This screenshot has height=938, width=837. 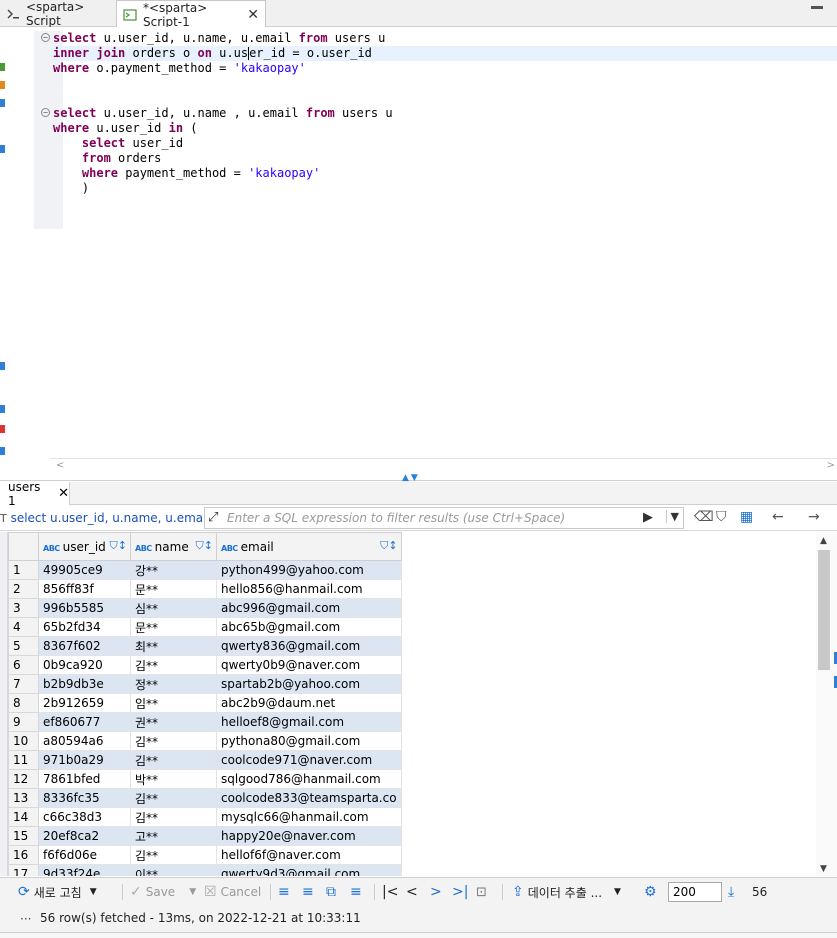 What do you see at coordinates (650, 892) in the screenshot?
I see `gear-icon: ⚙` at bounding box center [650, 892].